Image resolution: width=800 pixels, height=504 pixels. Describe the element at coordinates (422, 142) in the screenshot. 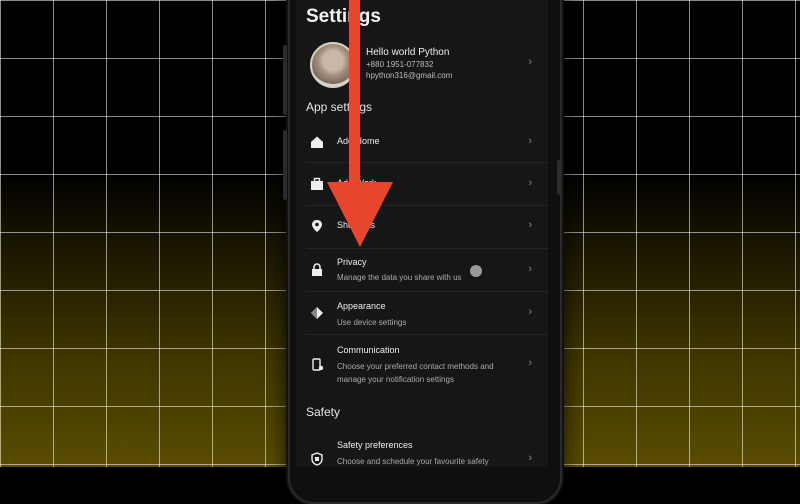

I see `add-home-row: Add Home ›` at that location.